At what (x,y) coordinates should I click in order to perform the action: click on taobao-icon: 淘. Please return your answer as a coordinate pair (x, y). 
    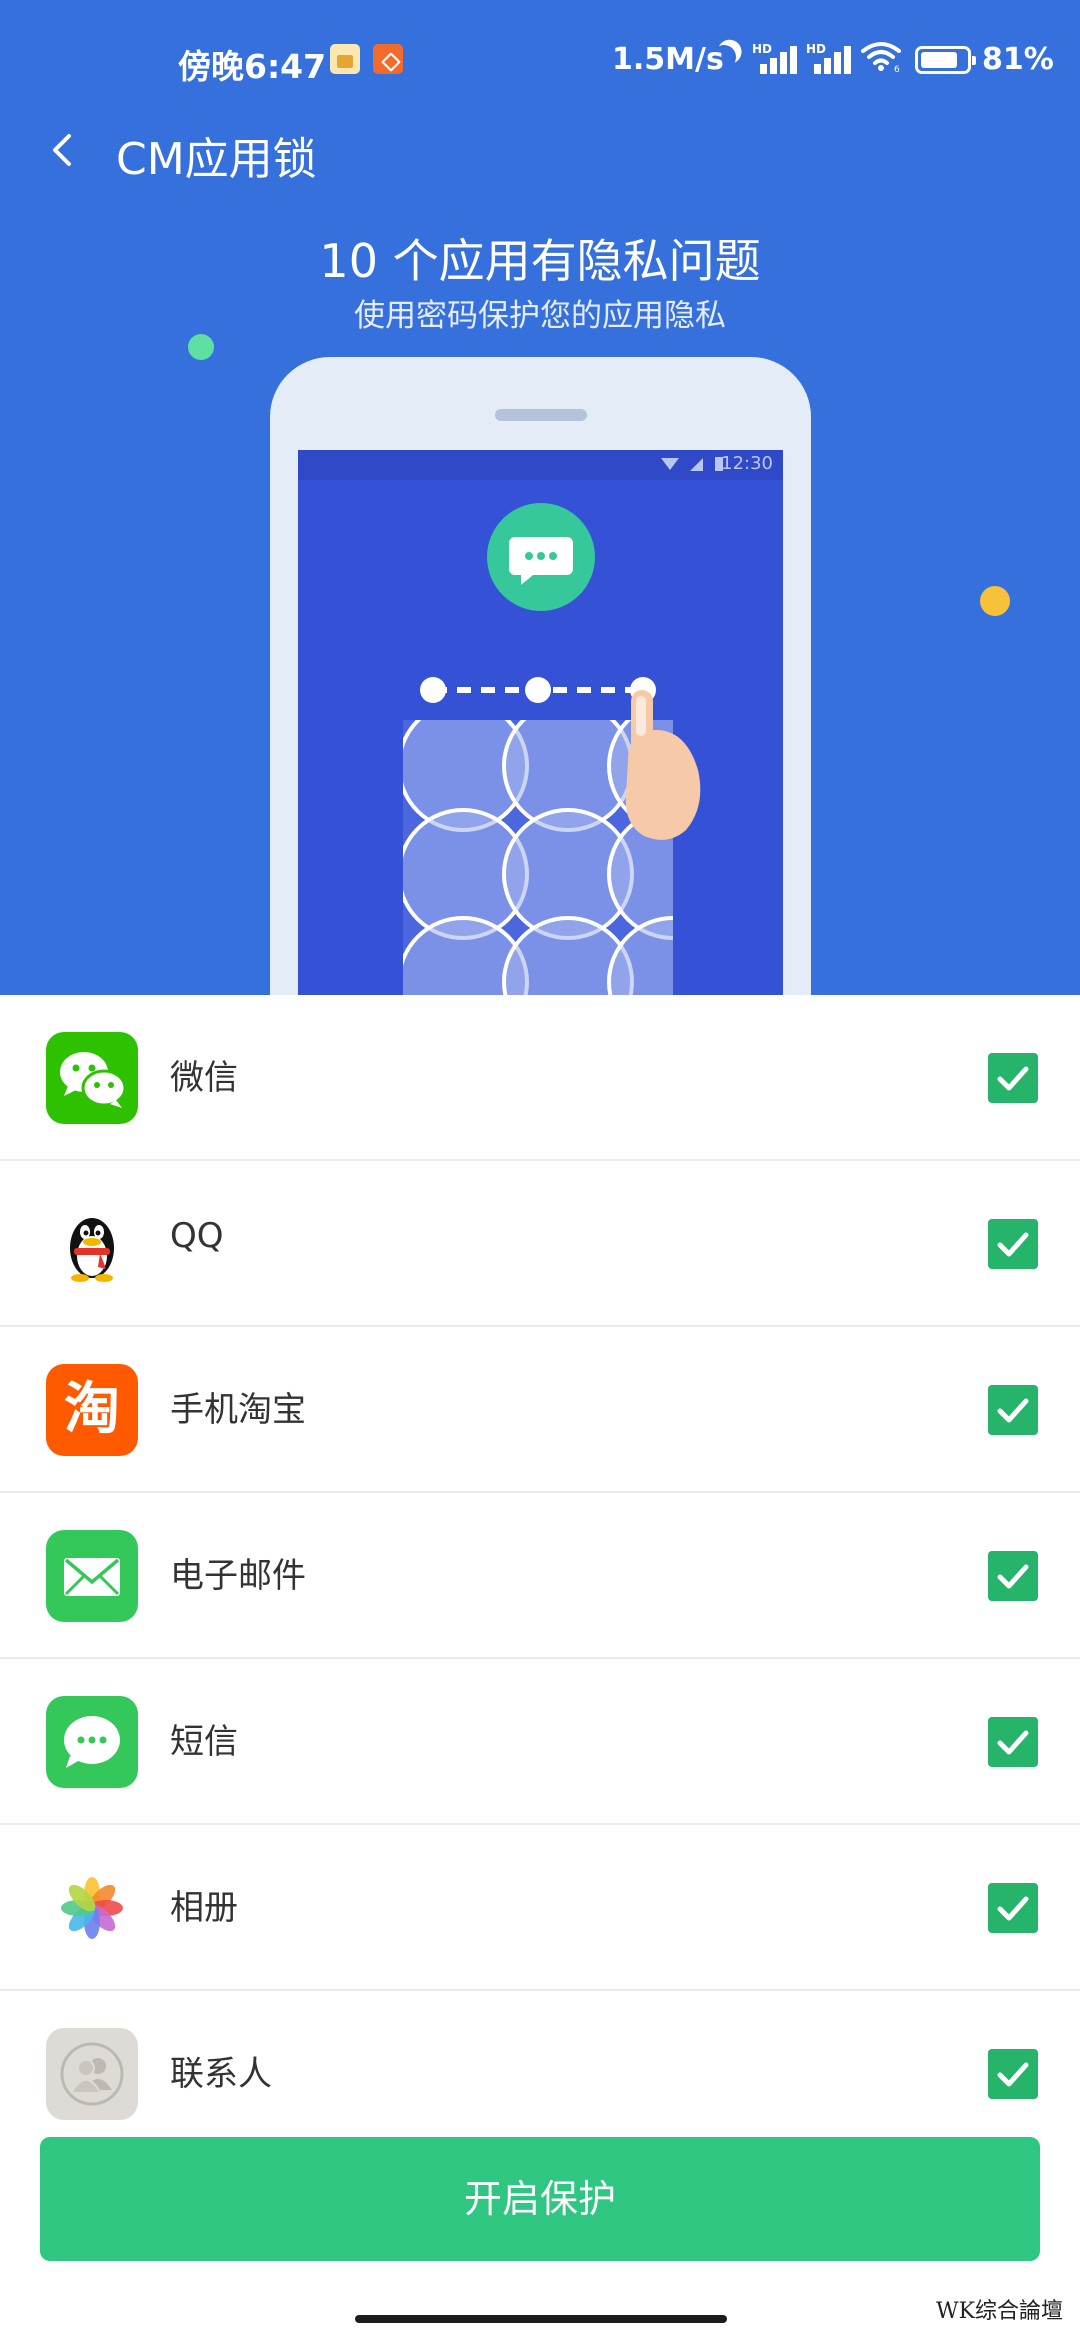
    Looking at the image, I should click on (92, 1410).